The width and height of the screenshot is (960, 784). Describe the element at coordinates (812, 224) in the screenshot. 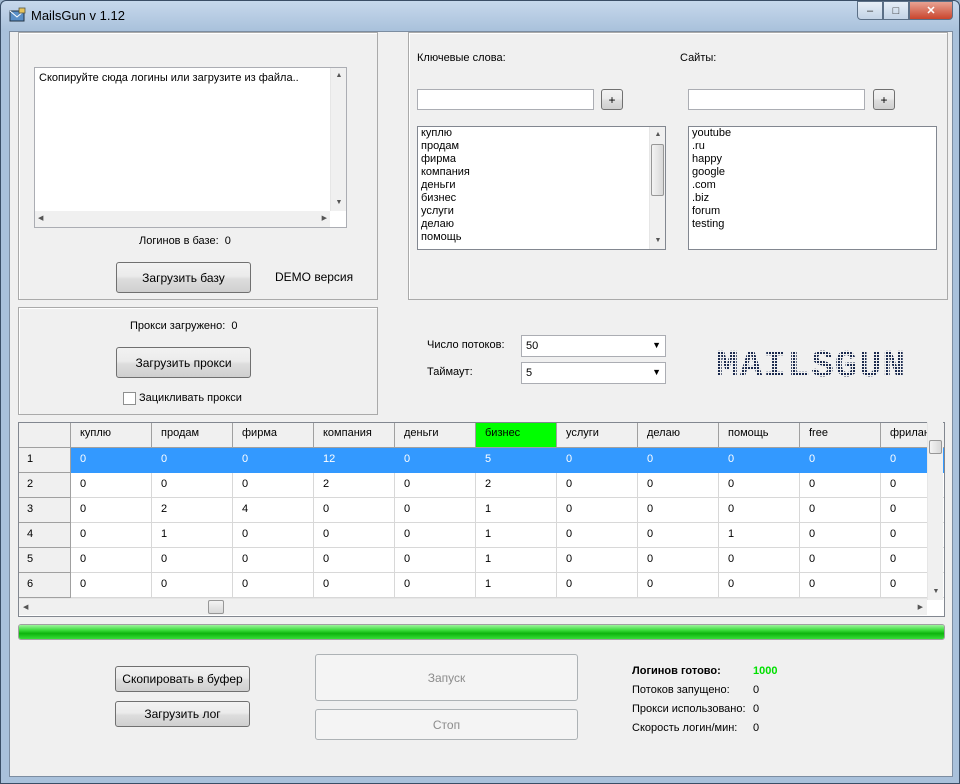

I see `list-item: testing` at that location.